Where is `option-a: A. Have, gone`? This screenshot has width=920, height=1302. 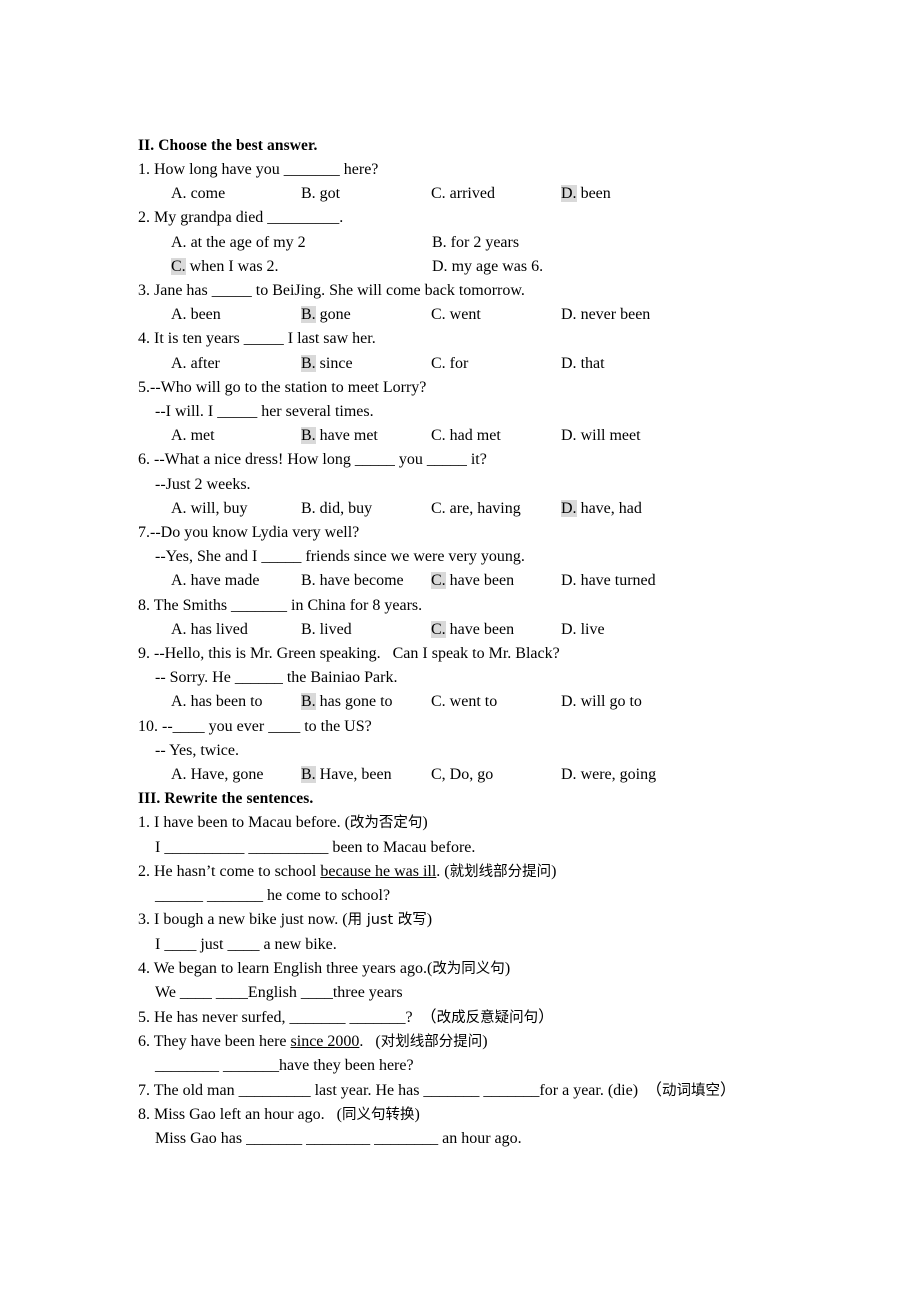
option-a: A. Have, gone is located at coordinates (236, 775).